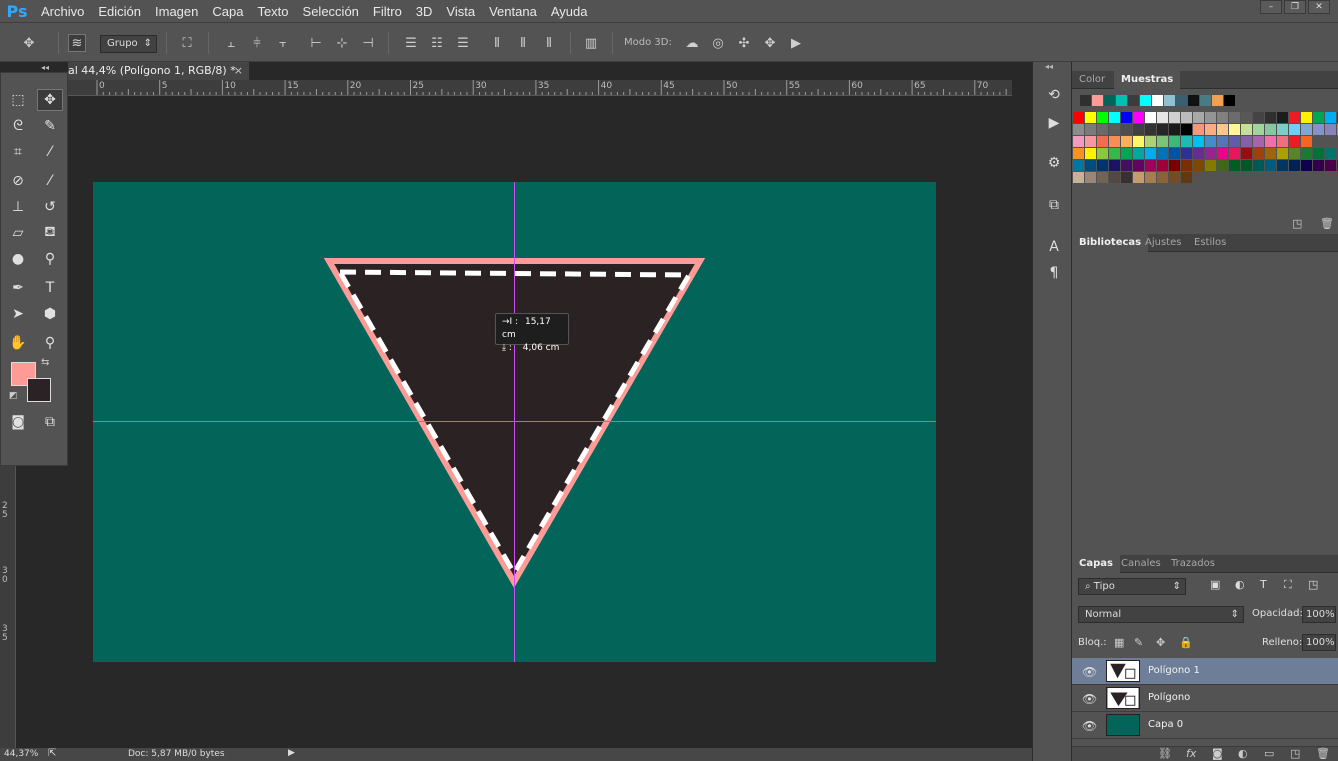 The image size is (1338, 761). Describe the element at coordinates (316, 43) in the screenshot. I see `align-left-icon: ⊢` at that location.